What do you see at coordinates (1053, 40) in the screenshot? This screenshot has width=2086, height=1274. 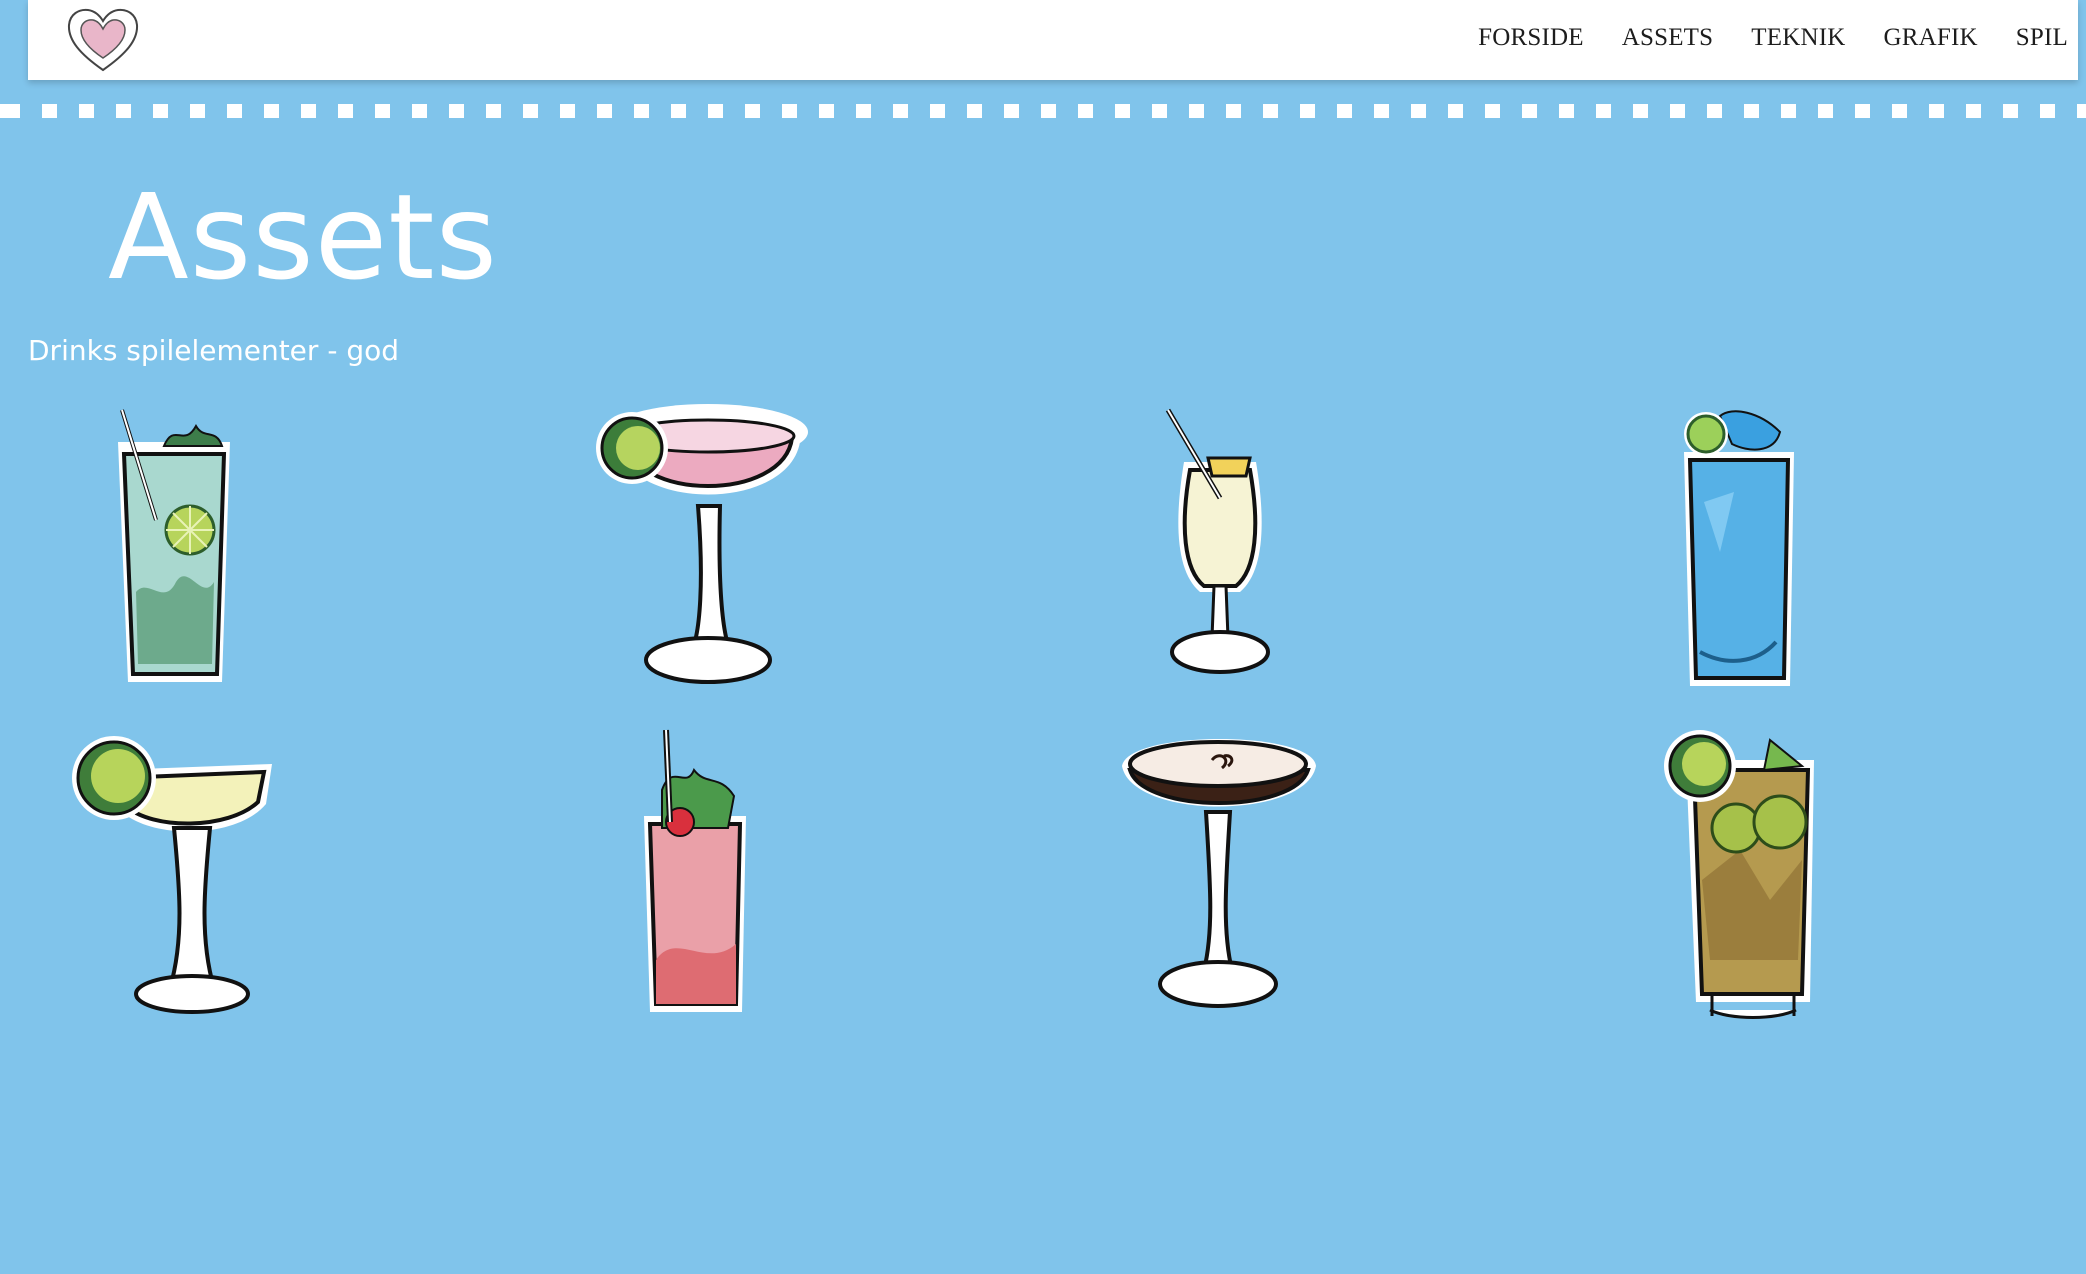 I see `top-header: FORSIDE ASSETS TEKNIK GRAFIK SPIL` at bounding box center [1053, 40].